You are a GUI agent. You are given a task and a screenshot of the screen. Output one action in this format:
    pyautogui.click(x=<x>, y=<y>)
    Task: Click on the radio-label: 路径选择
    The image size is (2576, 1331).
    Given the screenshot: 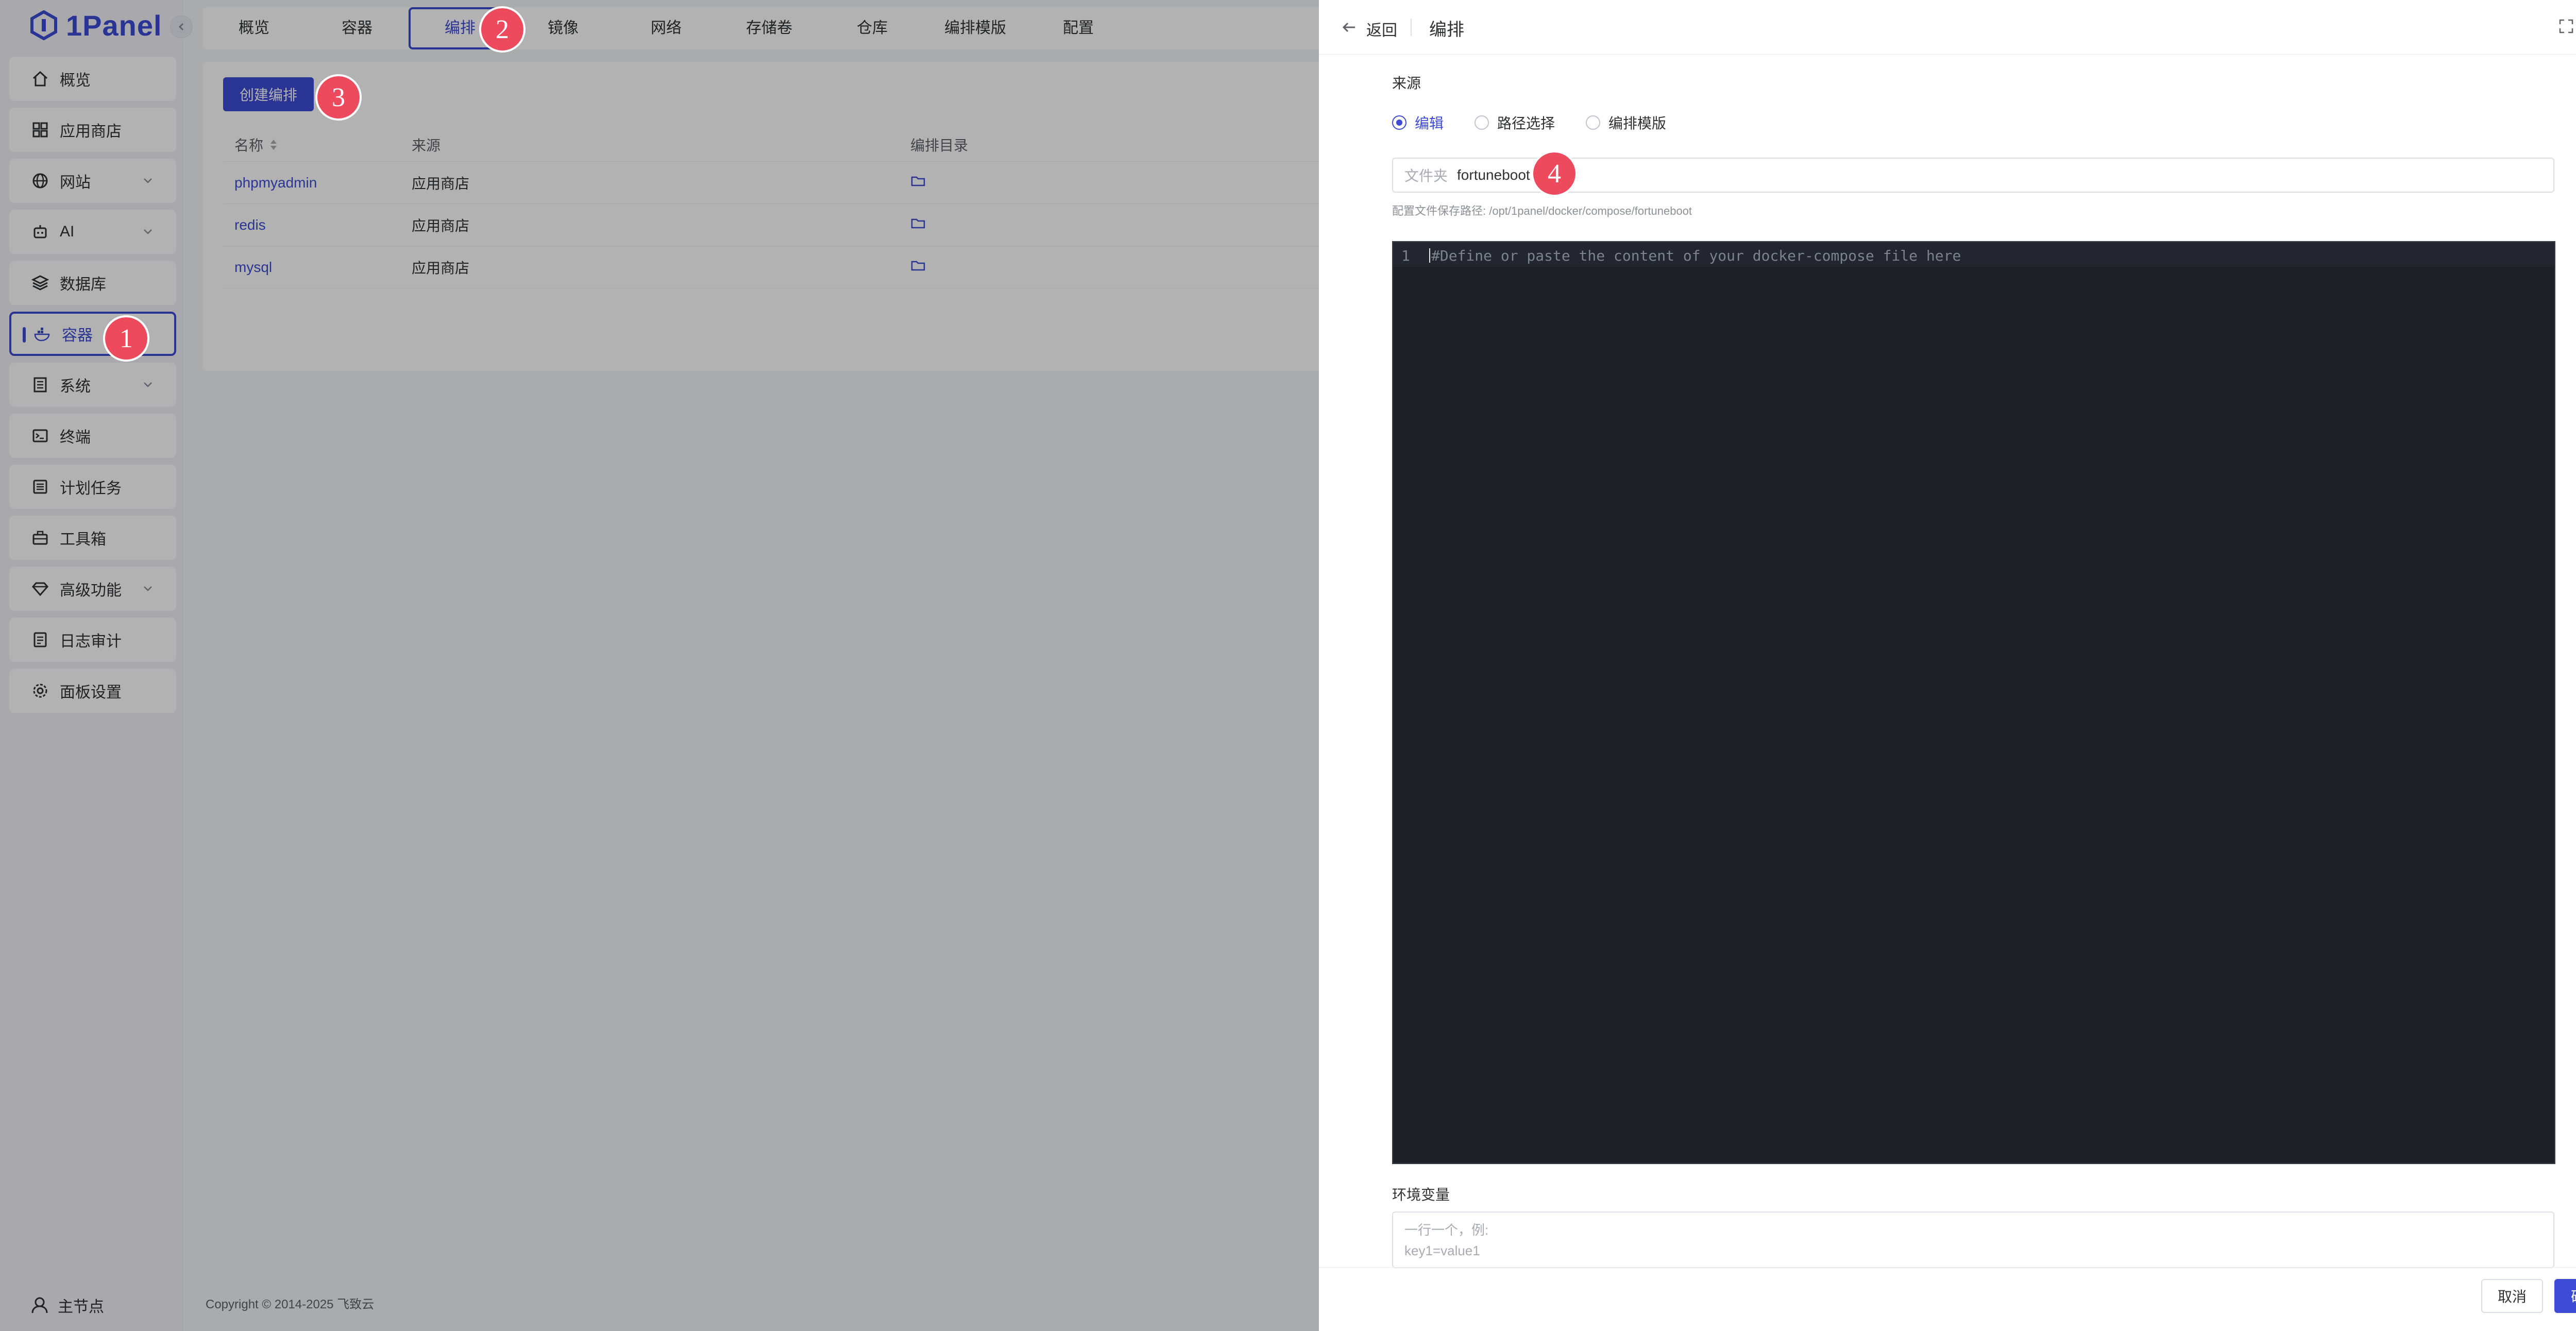 What is the action you would take?
    pyautogui.click(x=1526, y=123)
    